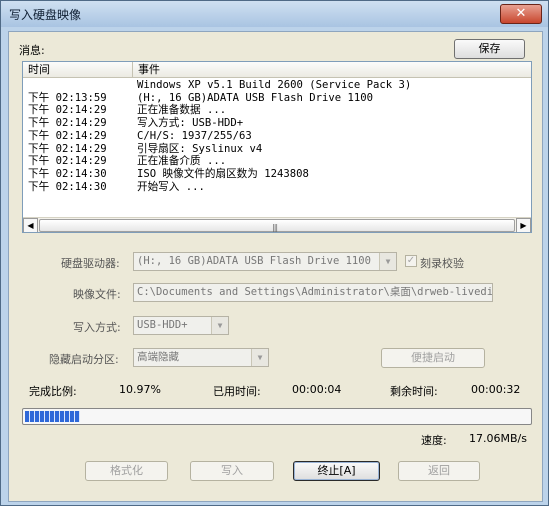  I want to click on elapsed-label: 已用时间:, so click(237, 391).